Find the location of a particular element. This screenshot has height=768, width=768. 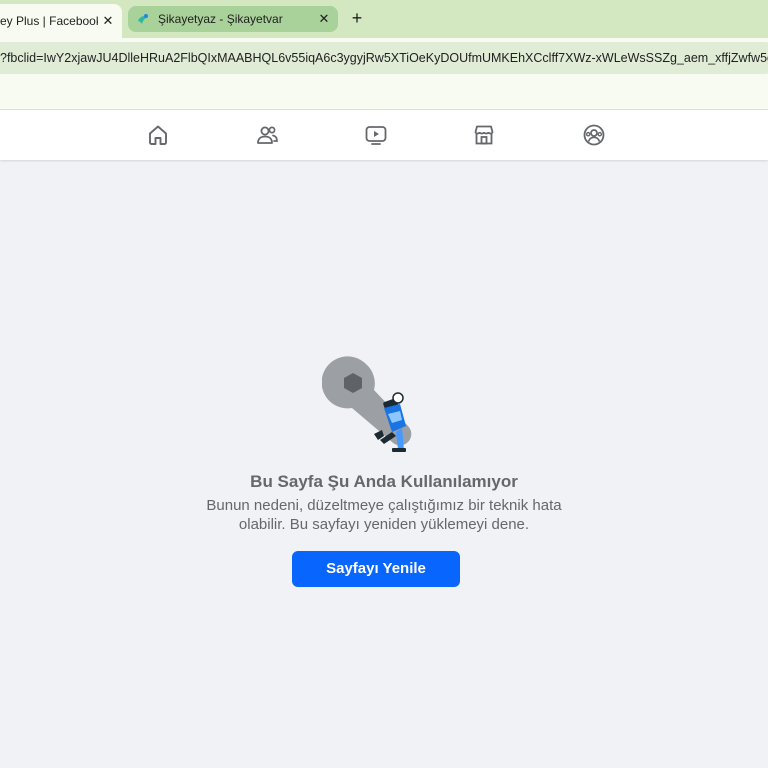

tab-title: ey Plus | Facebook is located at coordinates (49, 21).